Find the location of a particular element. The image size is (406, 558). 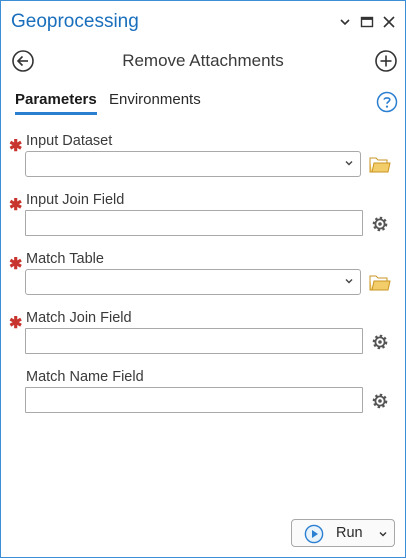

param-label: Match Join Field is located at coordinates (79, 318).